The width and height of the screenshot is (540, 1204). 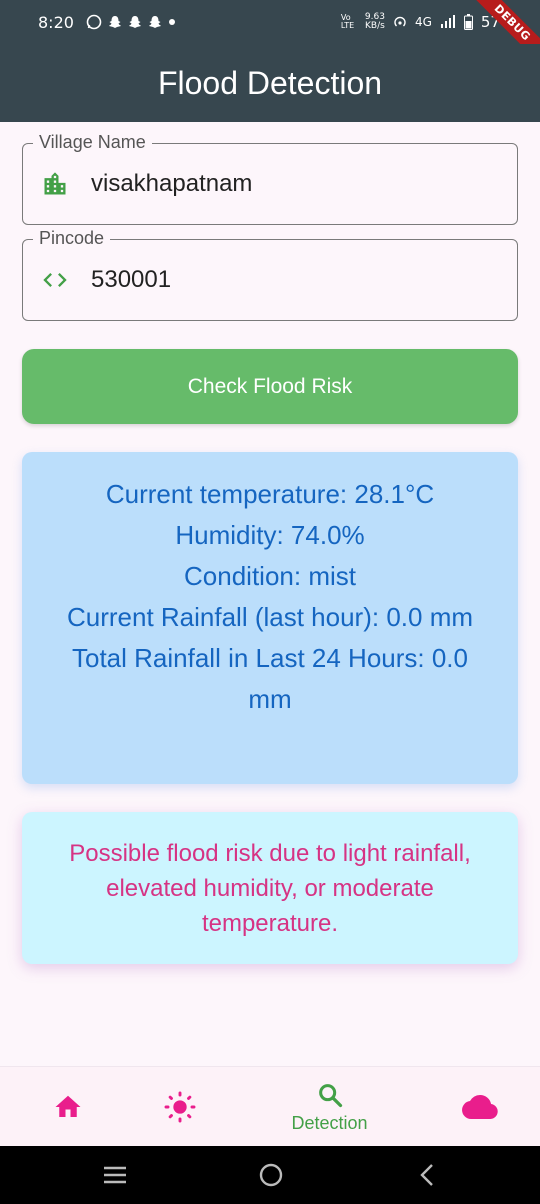 What do you see at coordinates (67, 1106) in the screenshot?
I see `home-icon` at bounding box center [67, 1106].